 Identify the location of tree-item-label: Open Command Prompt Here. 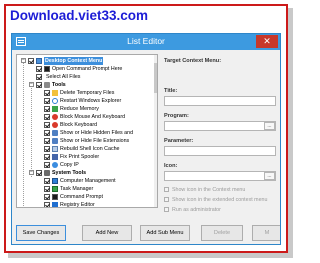
(87, 69).